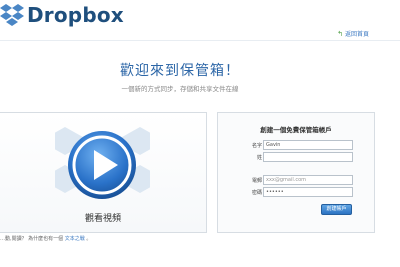  I want to click on hero-title: 歡迎來到保管箱！, so click(180, 71).